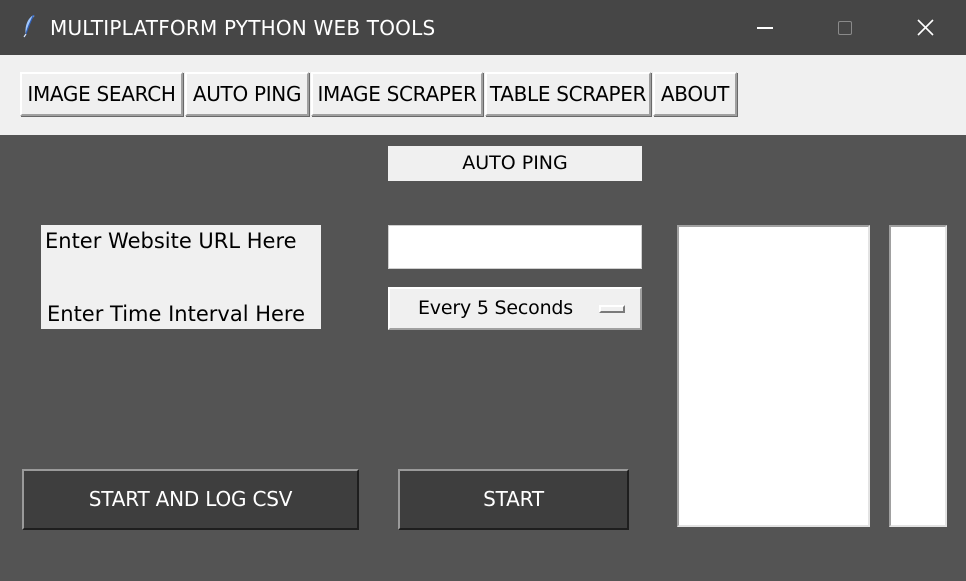 The width and height of the screenshot is (966, 581). I want to click on interval-select-value: Every 5 Seconds, so click(495, 308).